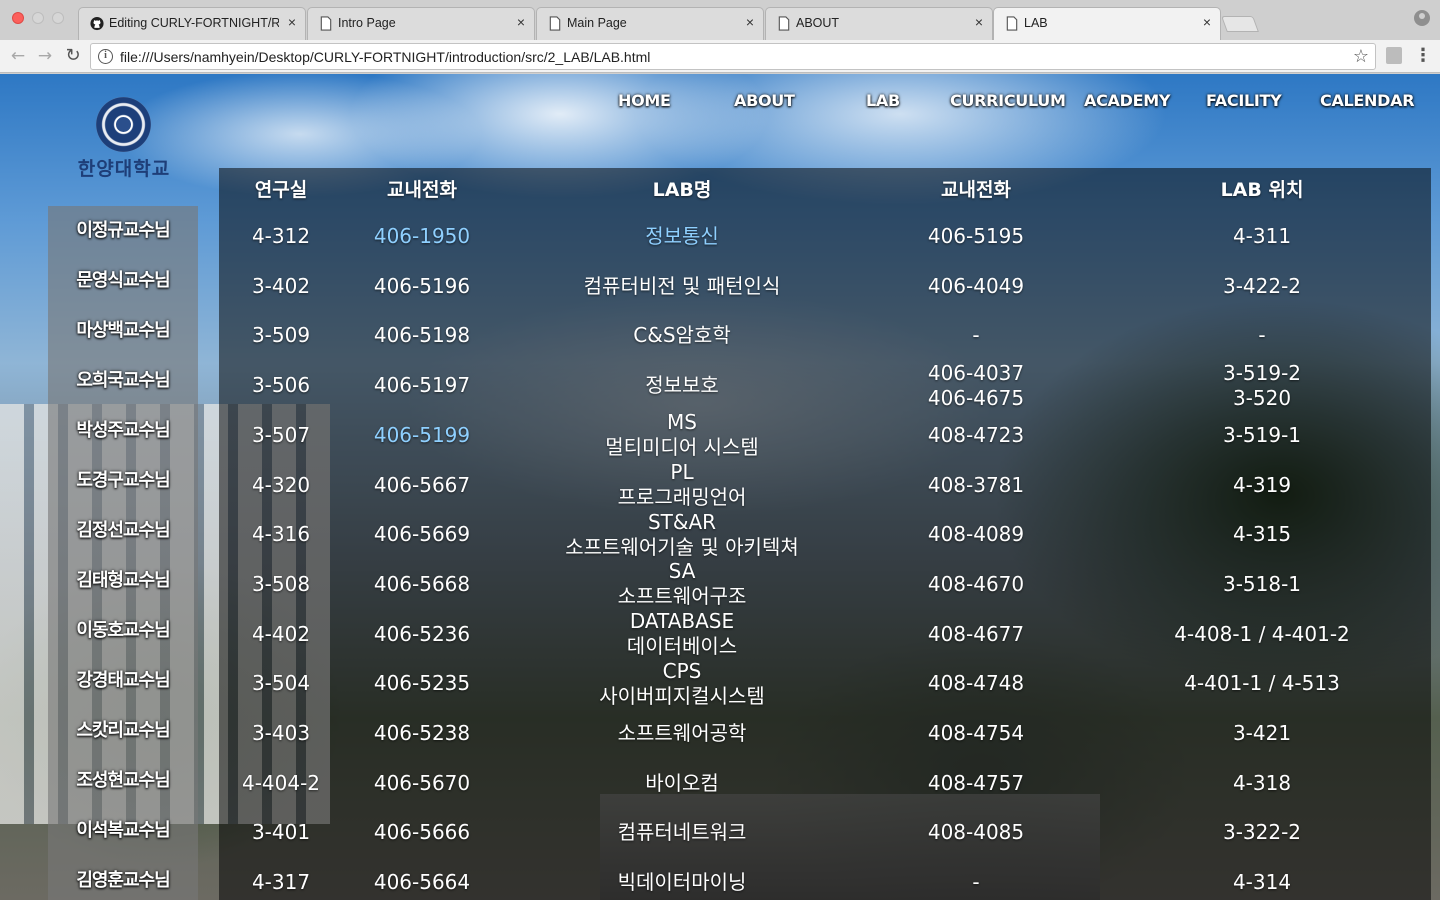 This screenshot has height=900, width=1440. Describe the element at coordinates (123, 529) in the screenshot. I see `sidebar-item-professor: 김정선교수님` at that location.